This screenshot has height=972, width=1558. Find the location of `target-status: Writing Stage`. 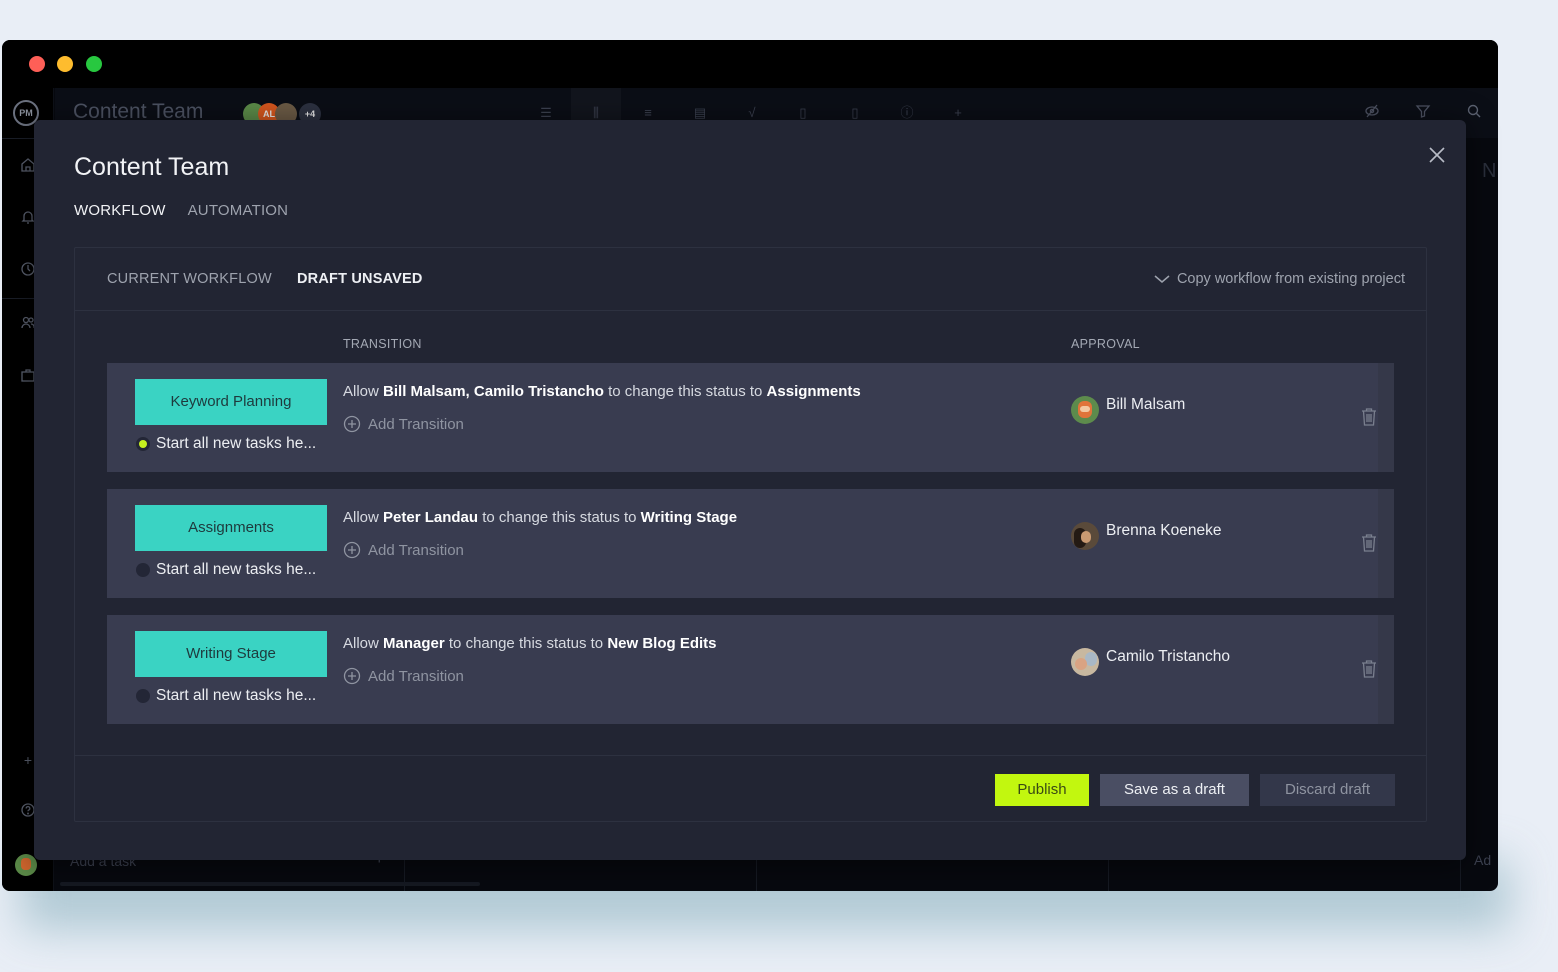

target-status: Writing Stage is located at coordinates (689, 517).